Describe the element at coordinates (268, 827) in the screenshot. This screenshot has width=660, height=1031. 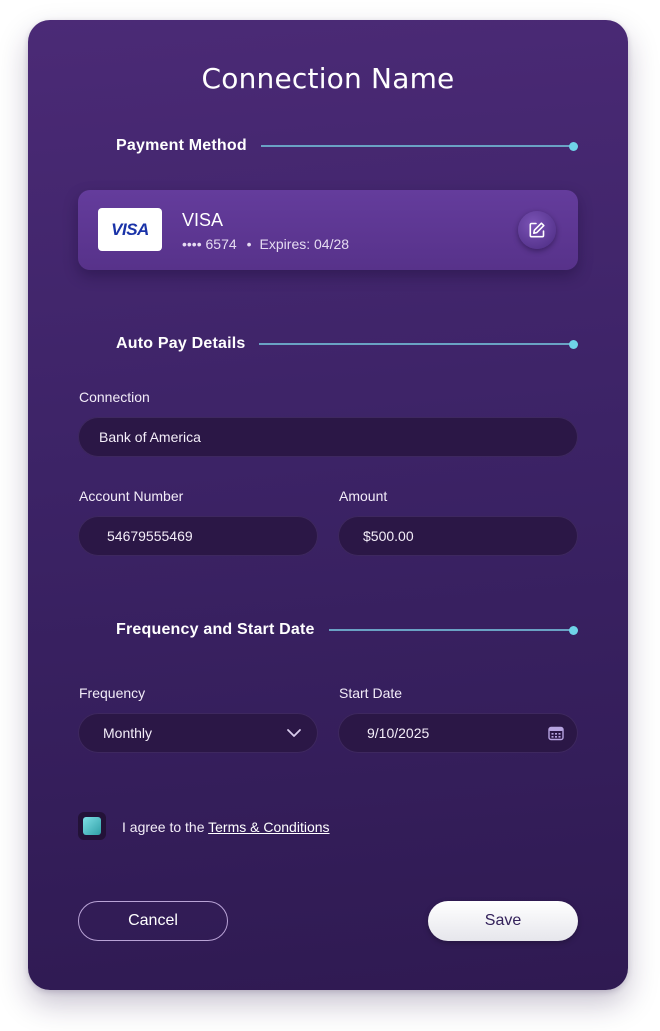
I see `terms-link: Terms & Conditions` at that location.